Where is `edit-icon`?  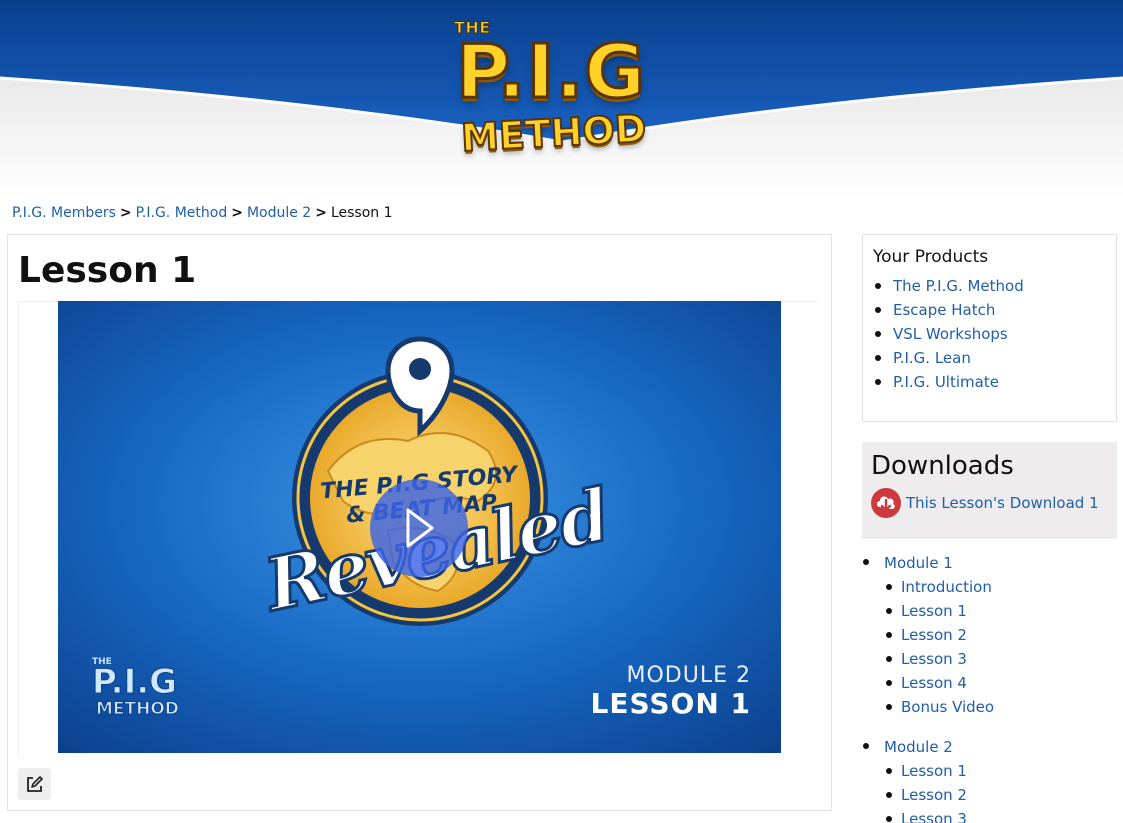 edit-icon is located at coordinates (35, 784).